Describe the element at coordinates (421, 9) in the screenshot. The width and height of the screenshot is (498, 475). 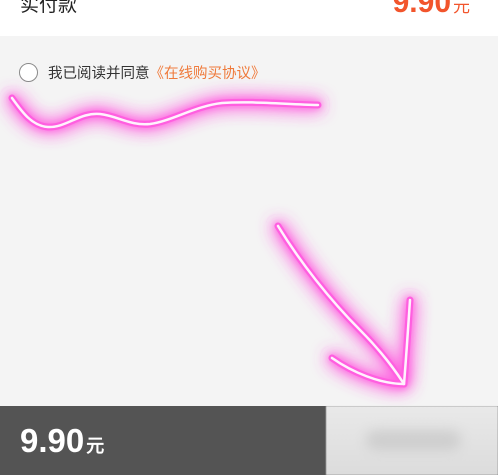
I see `payment-amount-value: 9.90` at that location.